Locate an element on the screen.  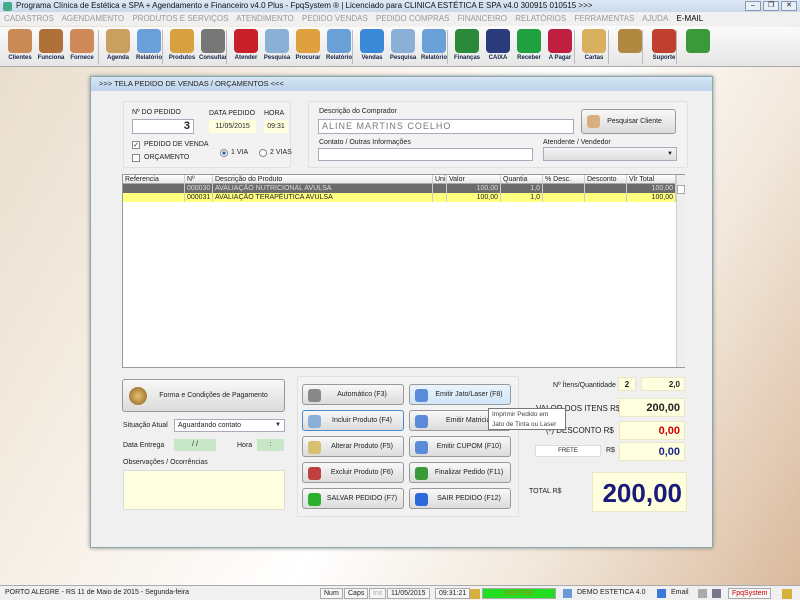
sair-pedido-button: SAIR PEDIDO (F12) is located at coordinates (460, 498).